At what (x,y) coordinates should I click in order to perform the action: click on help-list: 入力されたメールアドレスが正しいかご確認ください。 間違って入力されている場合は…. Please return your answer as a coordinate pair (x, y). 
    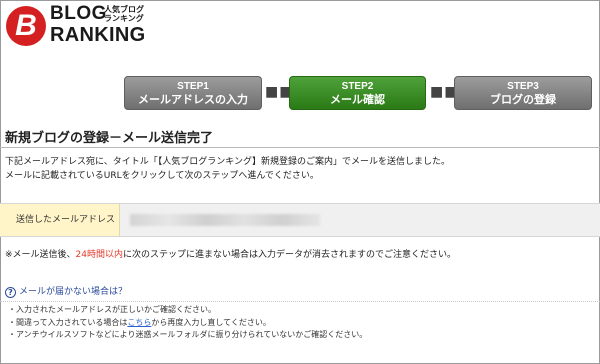
    Looking at the image, I should click on (187, 323).